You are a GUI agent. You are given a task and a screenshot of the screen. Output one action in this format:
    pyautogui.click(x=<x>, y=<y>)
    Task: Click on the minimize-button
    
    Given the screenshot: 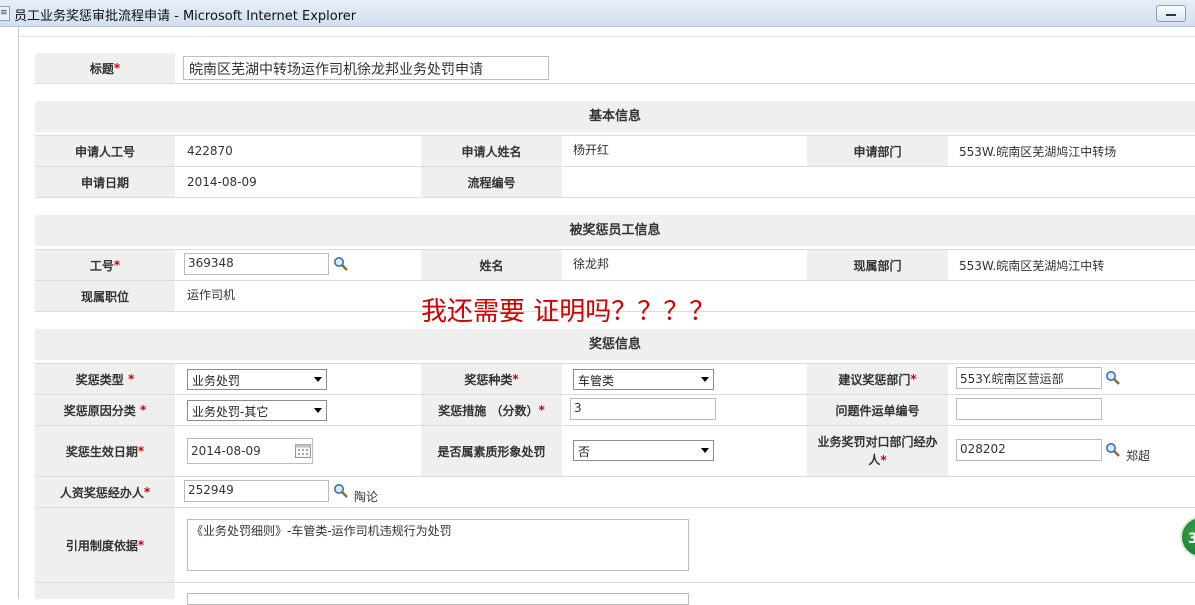 What is the action you would take?
    pyautogui.click(x=1171, y=13)
    